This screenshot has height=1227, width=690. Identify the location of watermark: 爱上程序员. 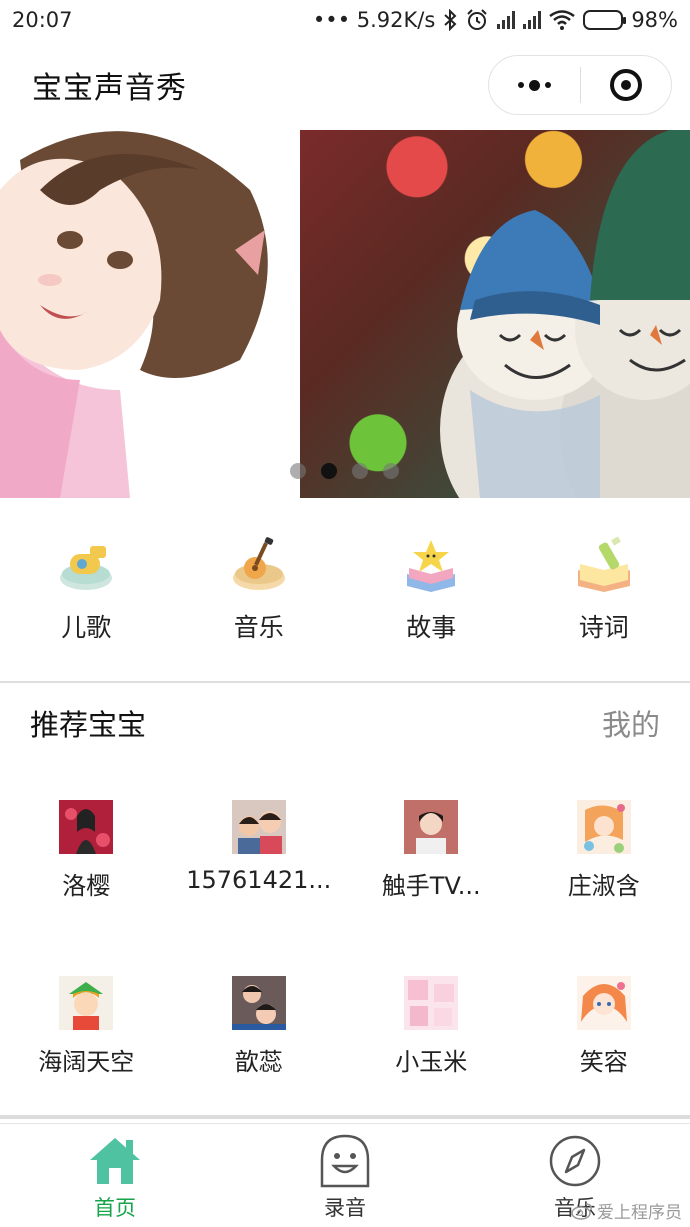
(626, 1210).